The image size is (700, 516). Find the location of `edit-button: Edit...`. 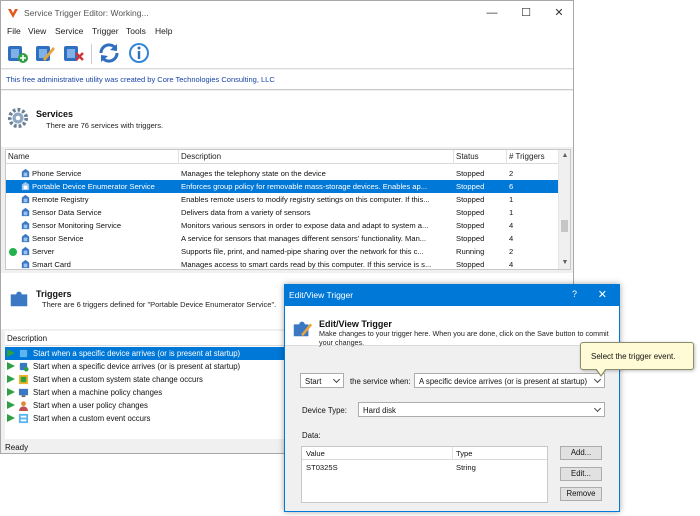

edit-button: Edit... is located at coordinates (581, 474).